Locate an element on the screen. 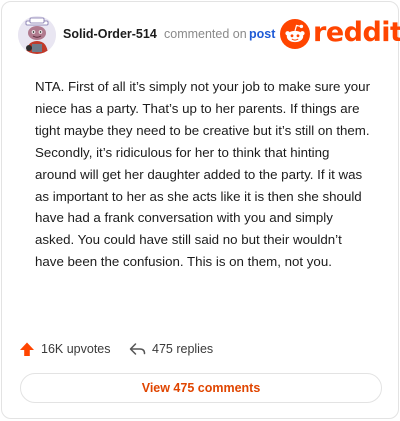  comment-header: Solid-Order-514 commented on post reddit is located at coordinates (209, 36).